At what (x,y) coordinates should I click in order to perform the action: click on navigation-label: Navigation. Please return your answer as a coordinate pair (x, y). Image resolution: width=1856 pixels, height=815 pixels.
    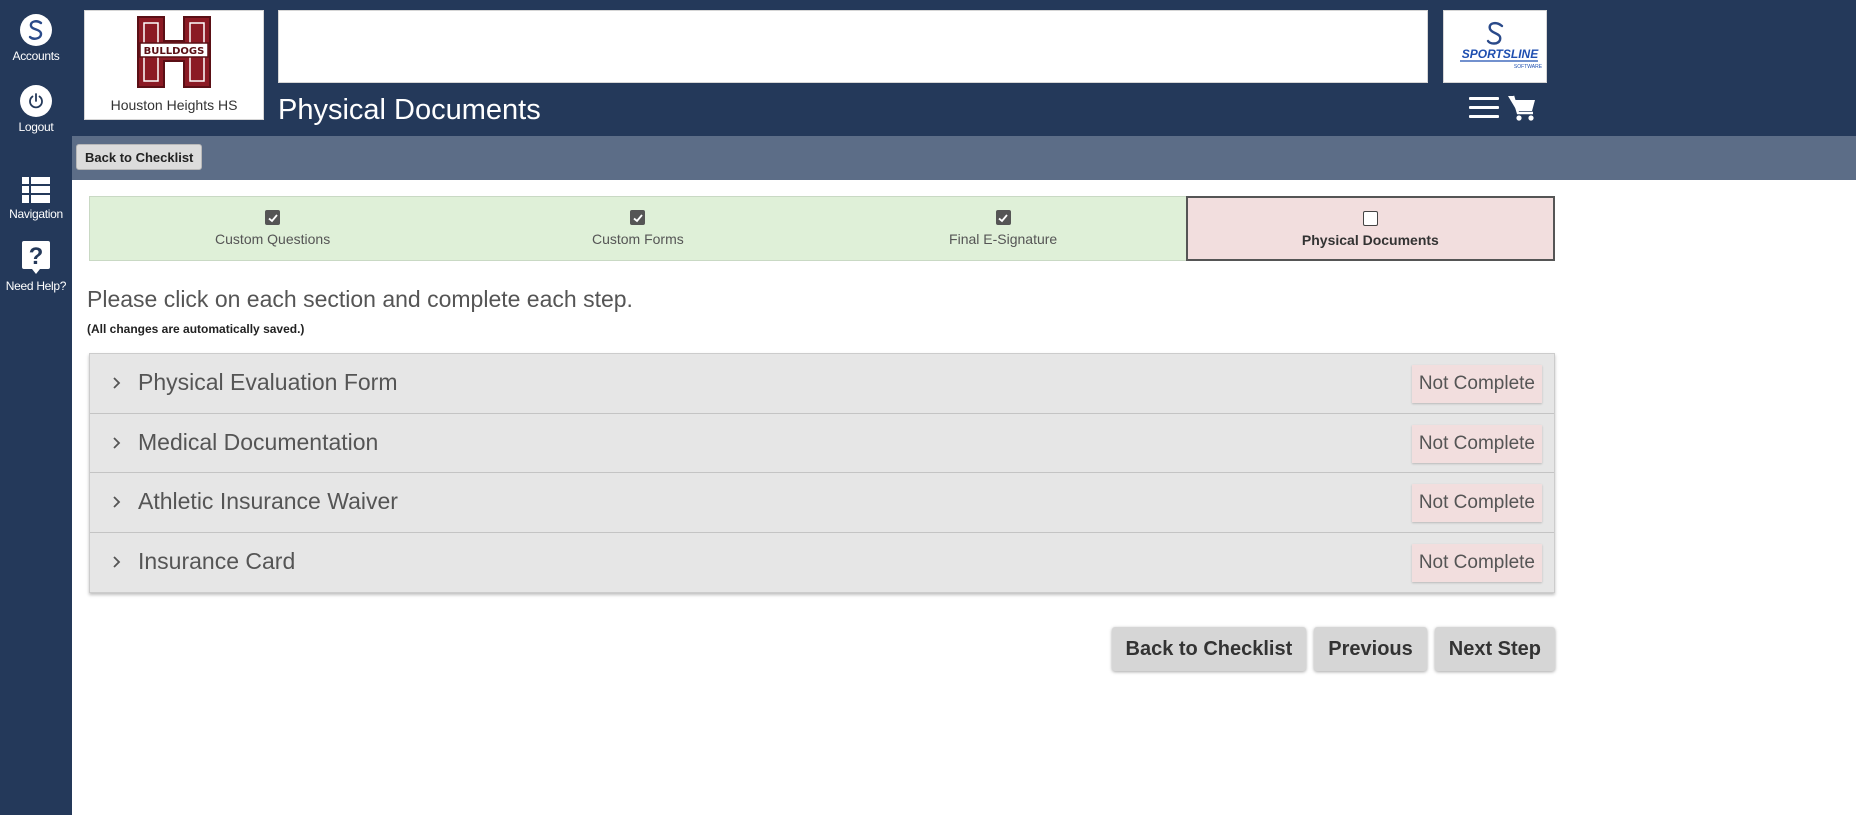
    Looking at the image, I should click on (36, 214).